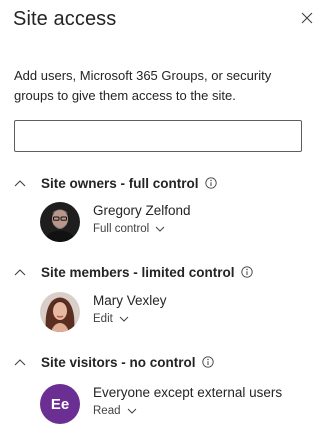 This screenshot has height=439, width=321. I want to click on add-users-input, so click(158, 136).